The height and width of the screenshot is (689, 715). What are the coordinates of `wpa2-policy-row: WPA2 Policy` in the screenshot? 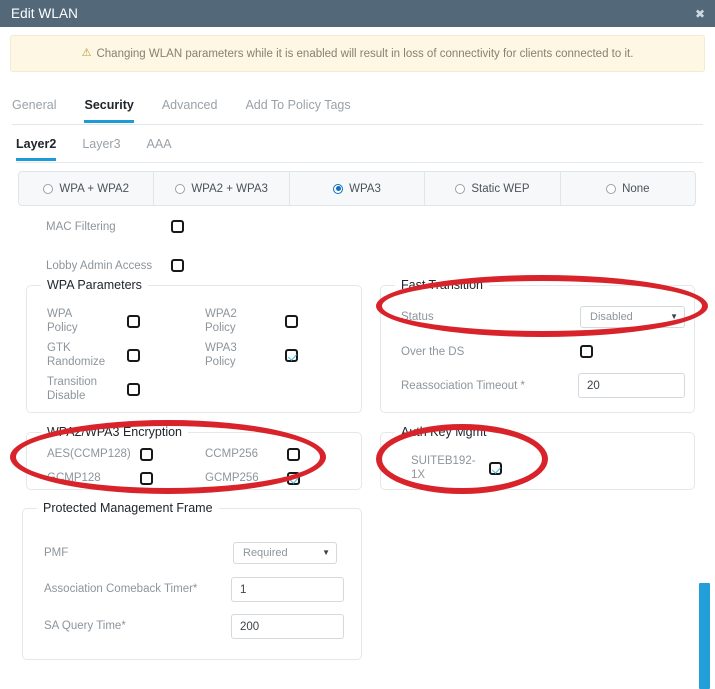 It's located at (251, 321).